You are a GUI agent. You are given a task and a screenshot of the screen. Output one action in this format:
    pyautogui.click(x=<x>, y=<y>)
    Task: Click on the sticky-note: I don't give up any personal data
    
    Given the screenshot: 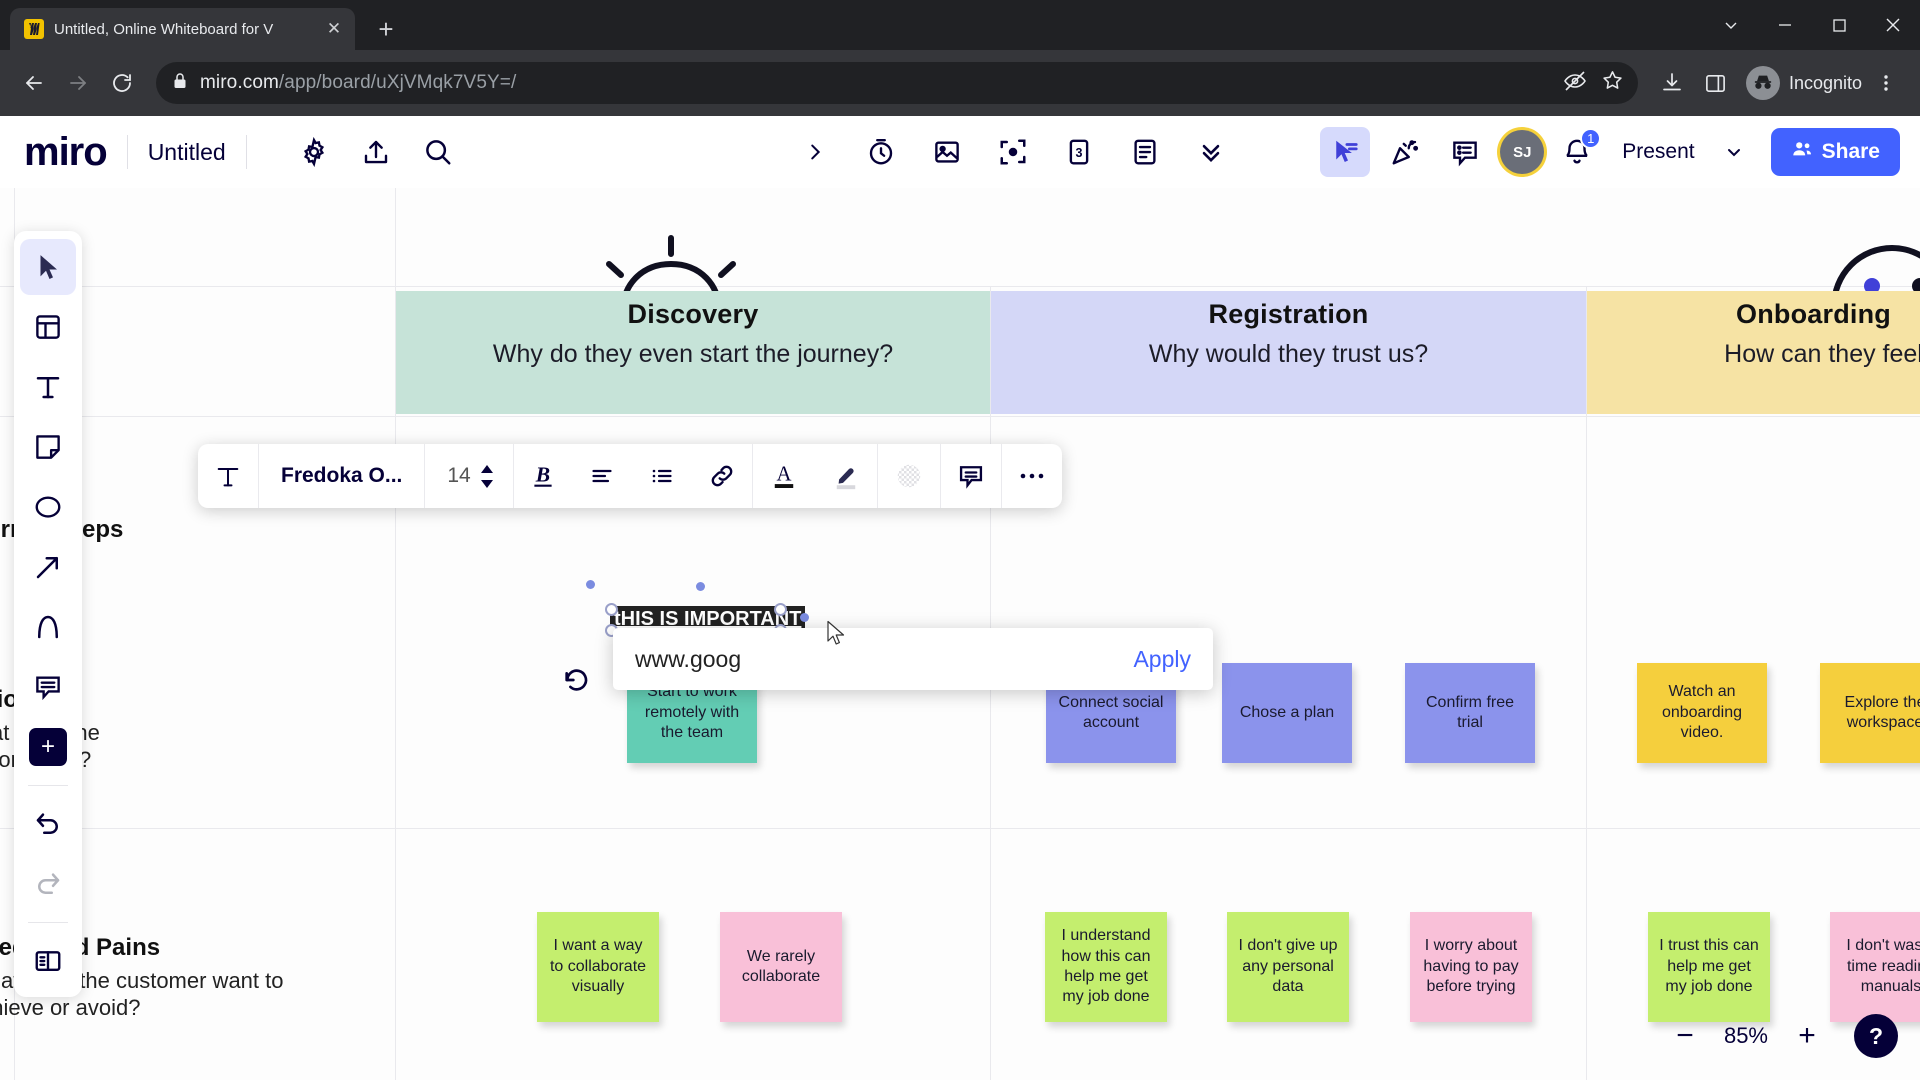 What is the action you would take?
    pyautogui.click(x=1288, y=967)
    